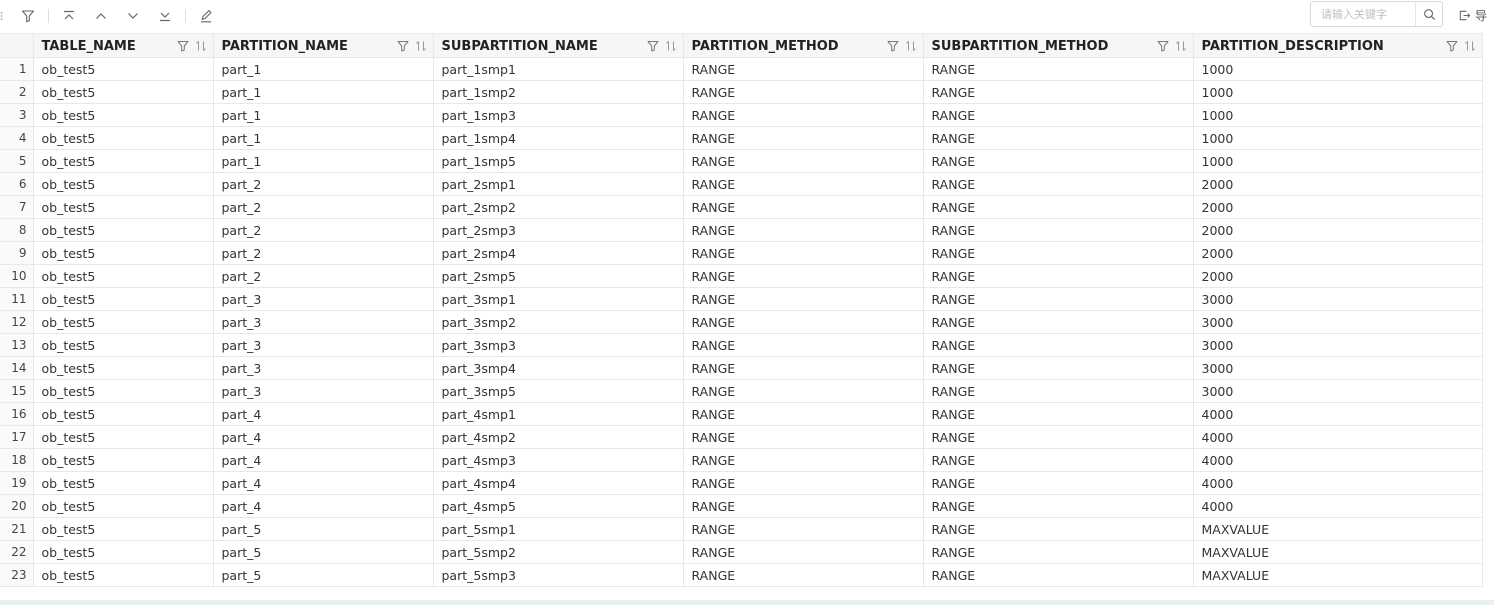 This screenshot has width=1494, height=605. Describe the element at coordinates (741, 368) in the screenshot. I see `table-row: 14 ob_test5 part_3 part_3smp4 RANGE RANGE 3000` at that location.